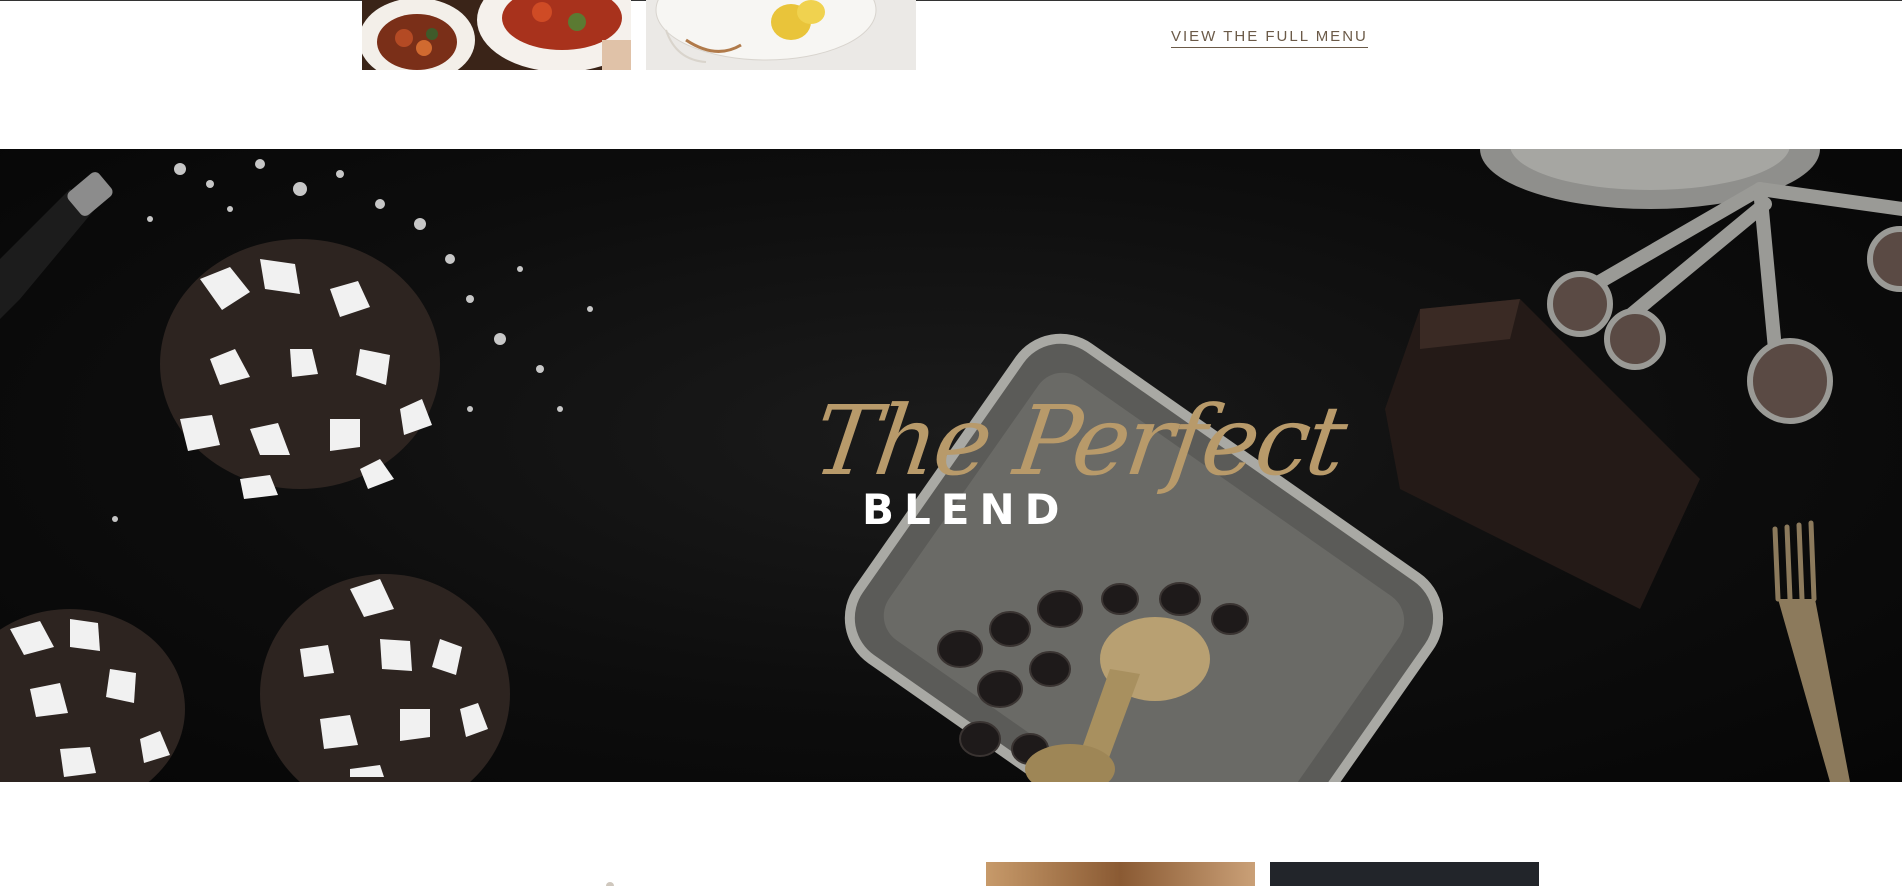 Image resolution: width=1902 pixels, height=886 pixels. Describe the element at coordinates (385, 678) in the screenshot. I see `cookie-bottom-middle` at that location.